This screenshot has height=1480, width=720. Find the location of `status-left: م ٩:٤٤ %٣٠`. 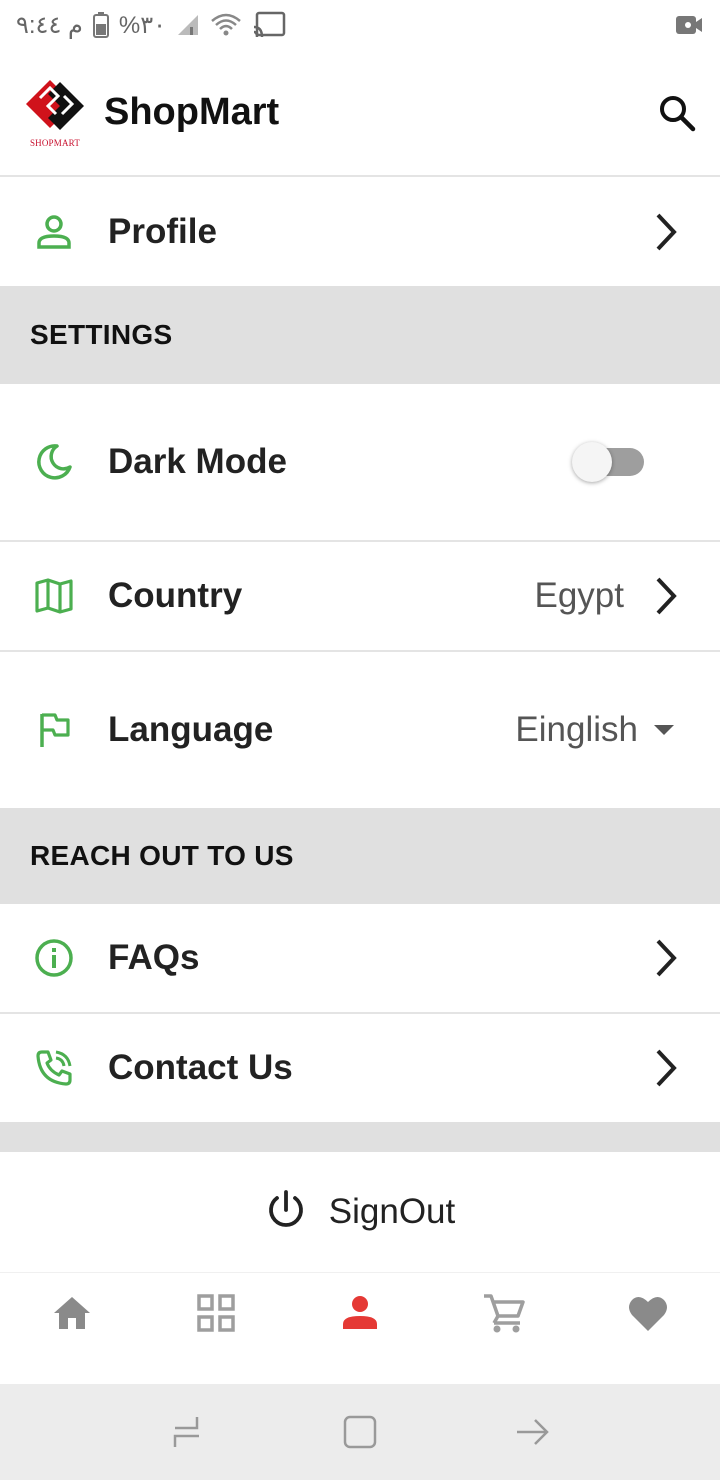

status-left: م ٩:٤٤ %٣٠ is located at coordinates (151, 25).